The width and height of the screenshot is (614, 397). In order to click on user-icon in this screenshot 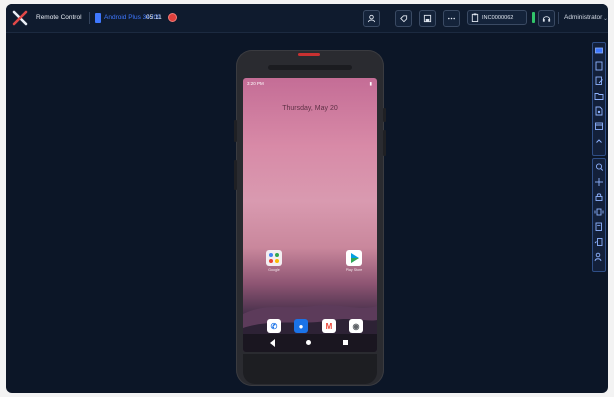, I will do `click(371, 18)`.